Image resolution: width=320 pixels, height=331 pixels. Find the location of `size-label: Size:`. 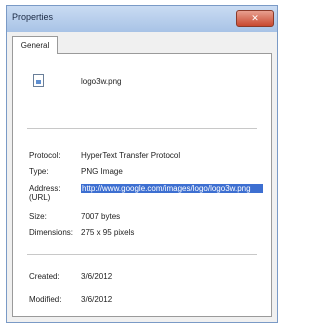

size-label: Size: is located at coordinates (38, 216).